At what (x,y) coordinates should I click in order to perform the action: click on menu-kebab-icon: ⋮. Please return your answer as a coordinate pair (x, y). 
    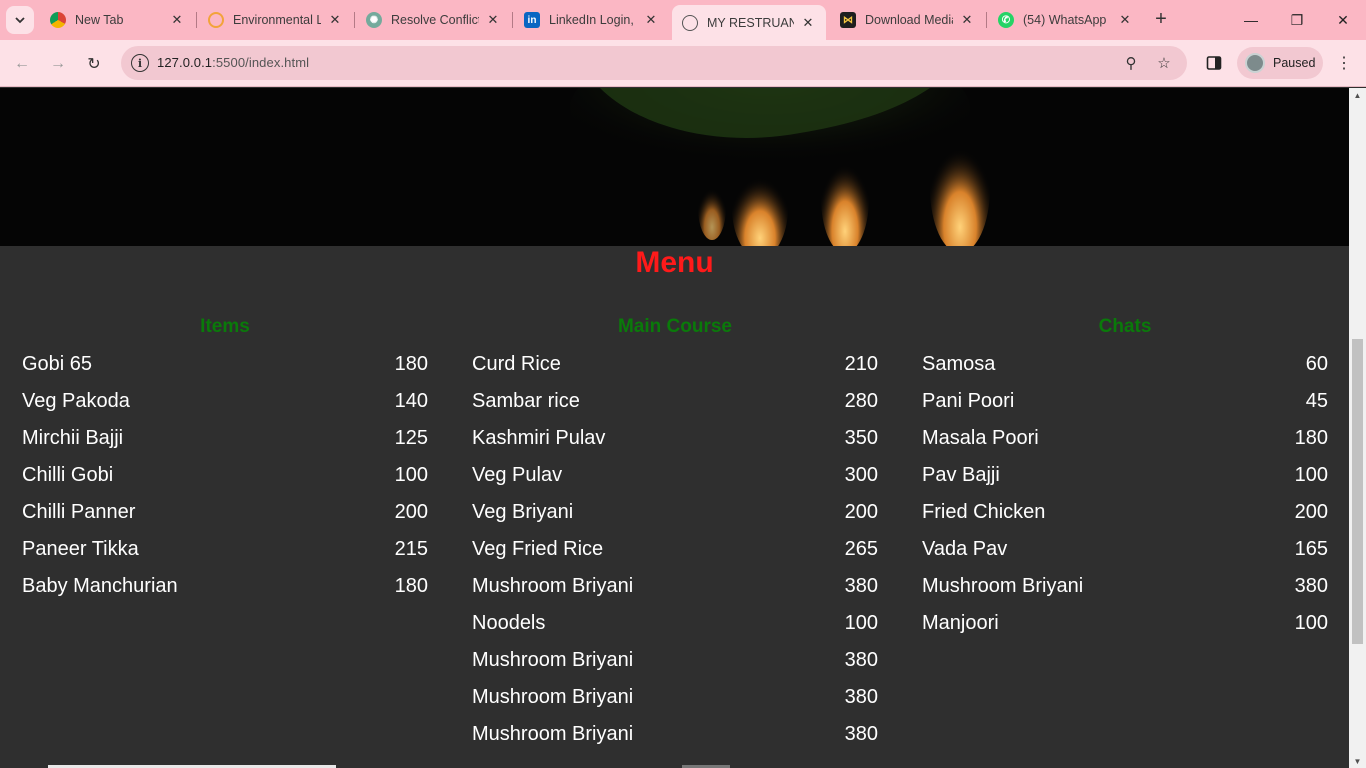
    Looking at the image, I should click on (1344, 63).